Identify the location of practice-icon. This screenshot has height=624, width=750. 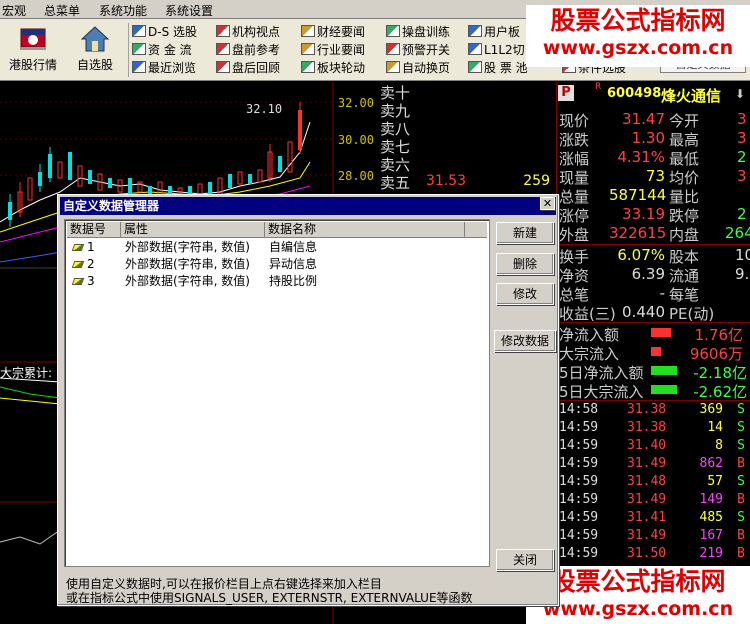
(393, 31).